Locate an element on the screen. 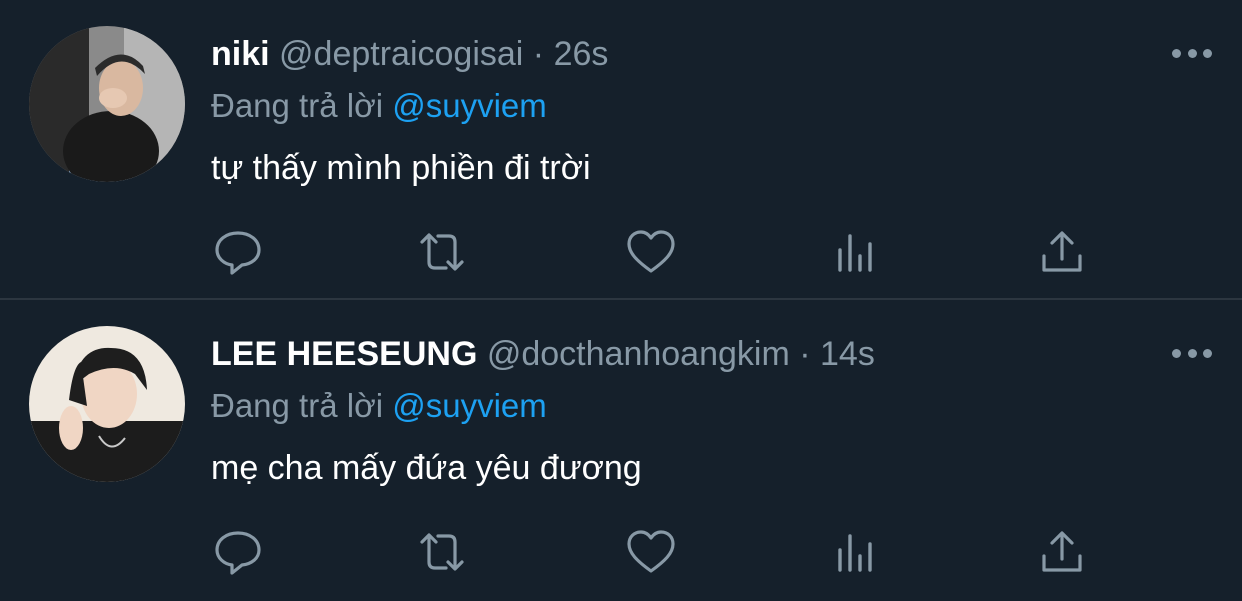 This screenshot has width=1242, height=601. author-name: LEE HEESEUNG is located at coordinates (344, 354).